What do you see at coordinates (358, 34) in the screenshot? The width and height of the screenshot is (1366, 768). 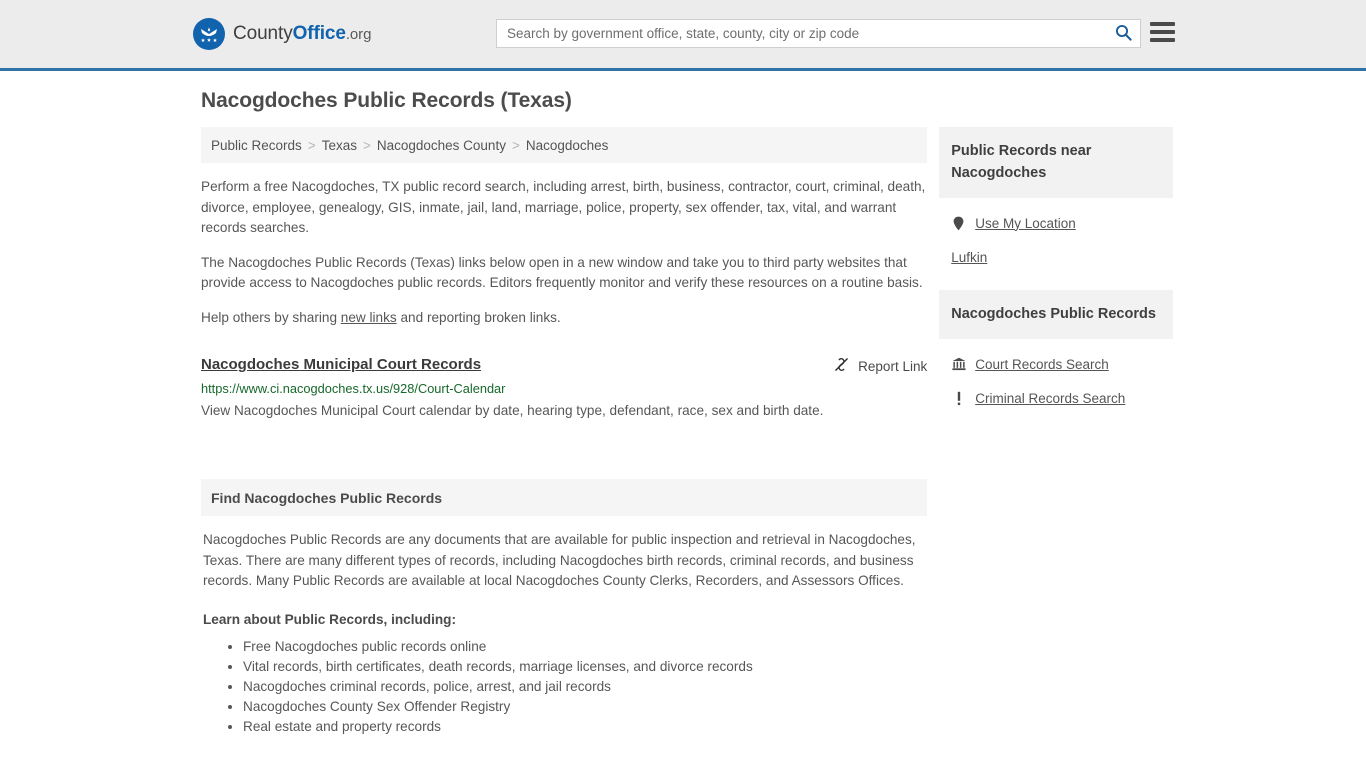 I see `brand-tld: .org` at bounding box center [358, 34].